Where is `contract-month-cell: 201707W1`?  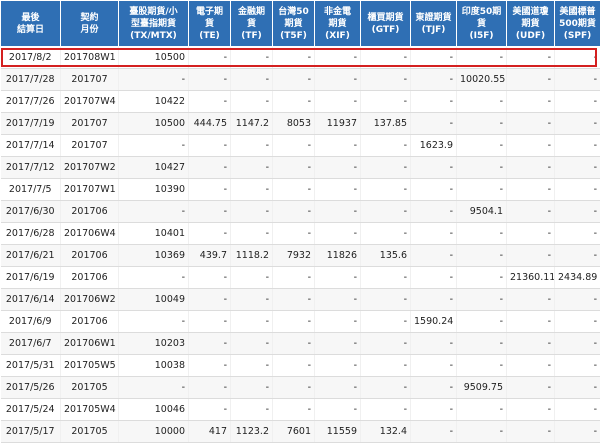
contract-month-cell: 201707W1 is located at coordinates (90, 190).